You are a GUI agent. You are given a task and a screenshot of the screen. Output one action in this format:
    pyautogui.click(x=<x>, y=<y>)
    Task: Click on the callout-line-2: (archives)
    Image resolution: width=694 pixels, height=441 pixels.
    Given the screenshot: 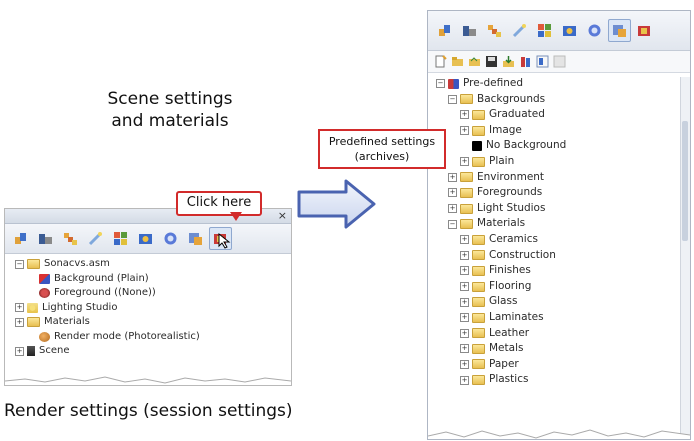 What is the action you would take?
    pyautogui.click(x=382, y=156)
    